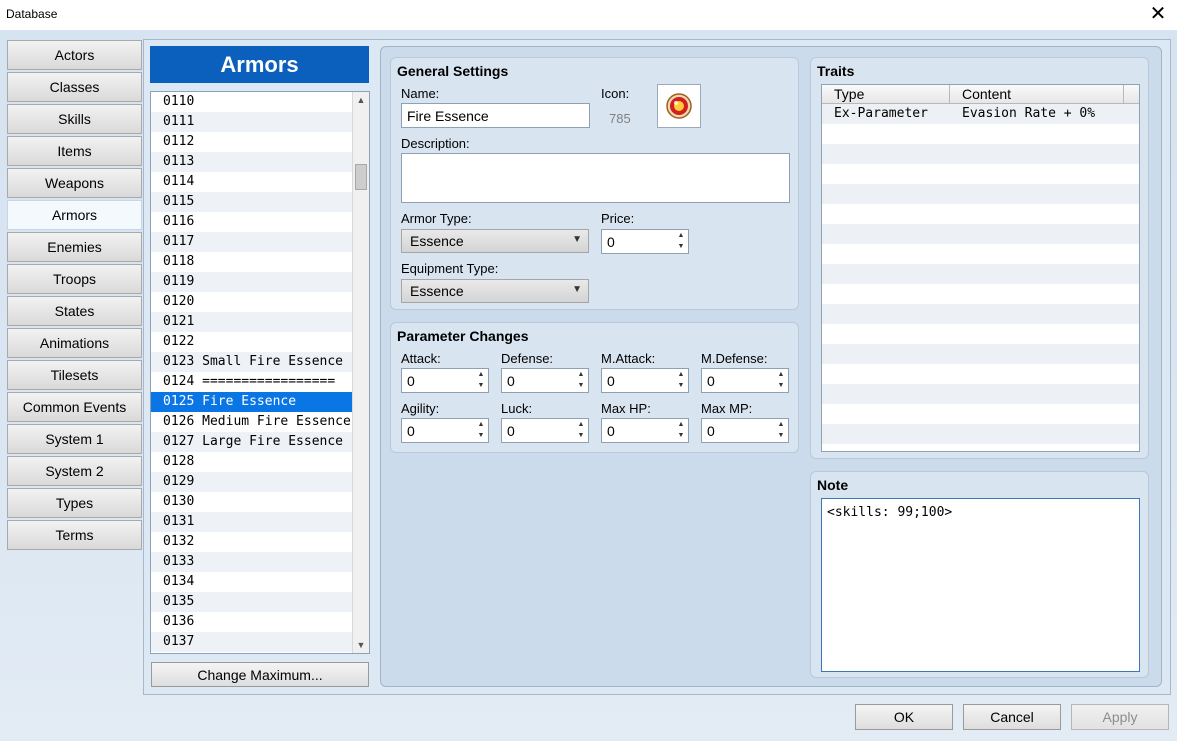  Describe the element at coordinates (260, 342) in the screenshot. I see `list-item: 0122` at that location.